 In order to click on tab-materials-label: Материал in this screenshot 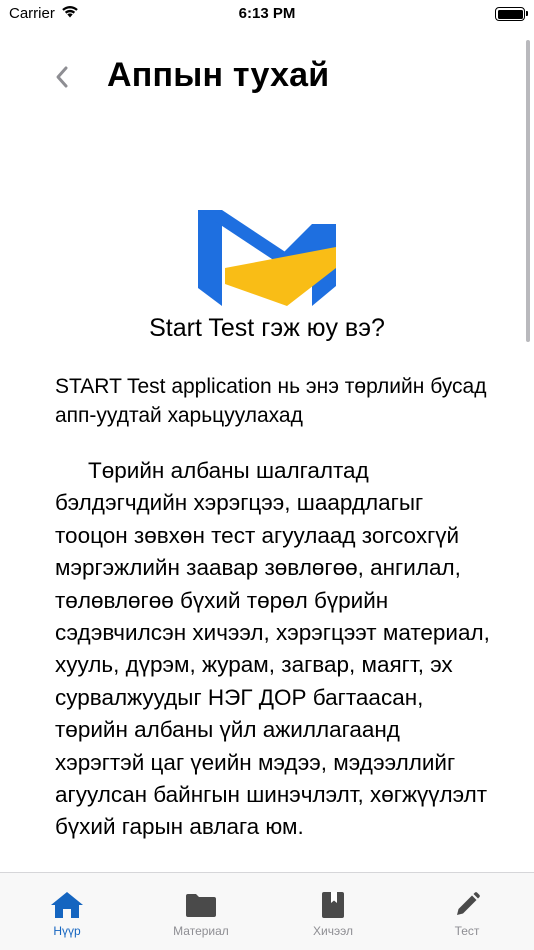, I will do `click(201, 931)`.